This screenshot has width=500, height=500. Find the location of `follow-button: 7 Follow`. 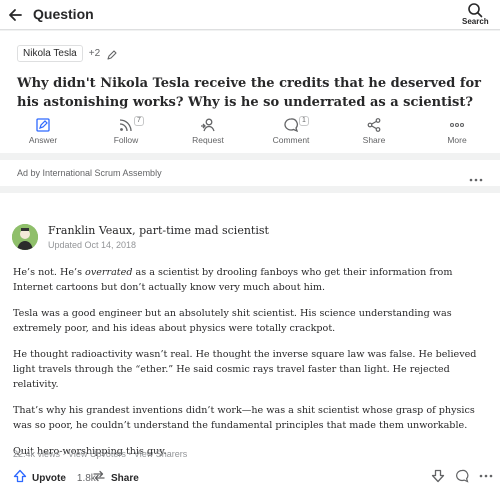

follow-button: 7 Follow is located at coordinates (126, 130).